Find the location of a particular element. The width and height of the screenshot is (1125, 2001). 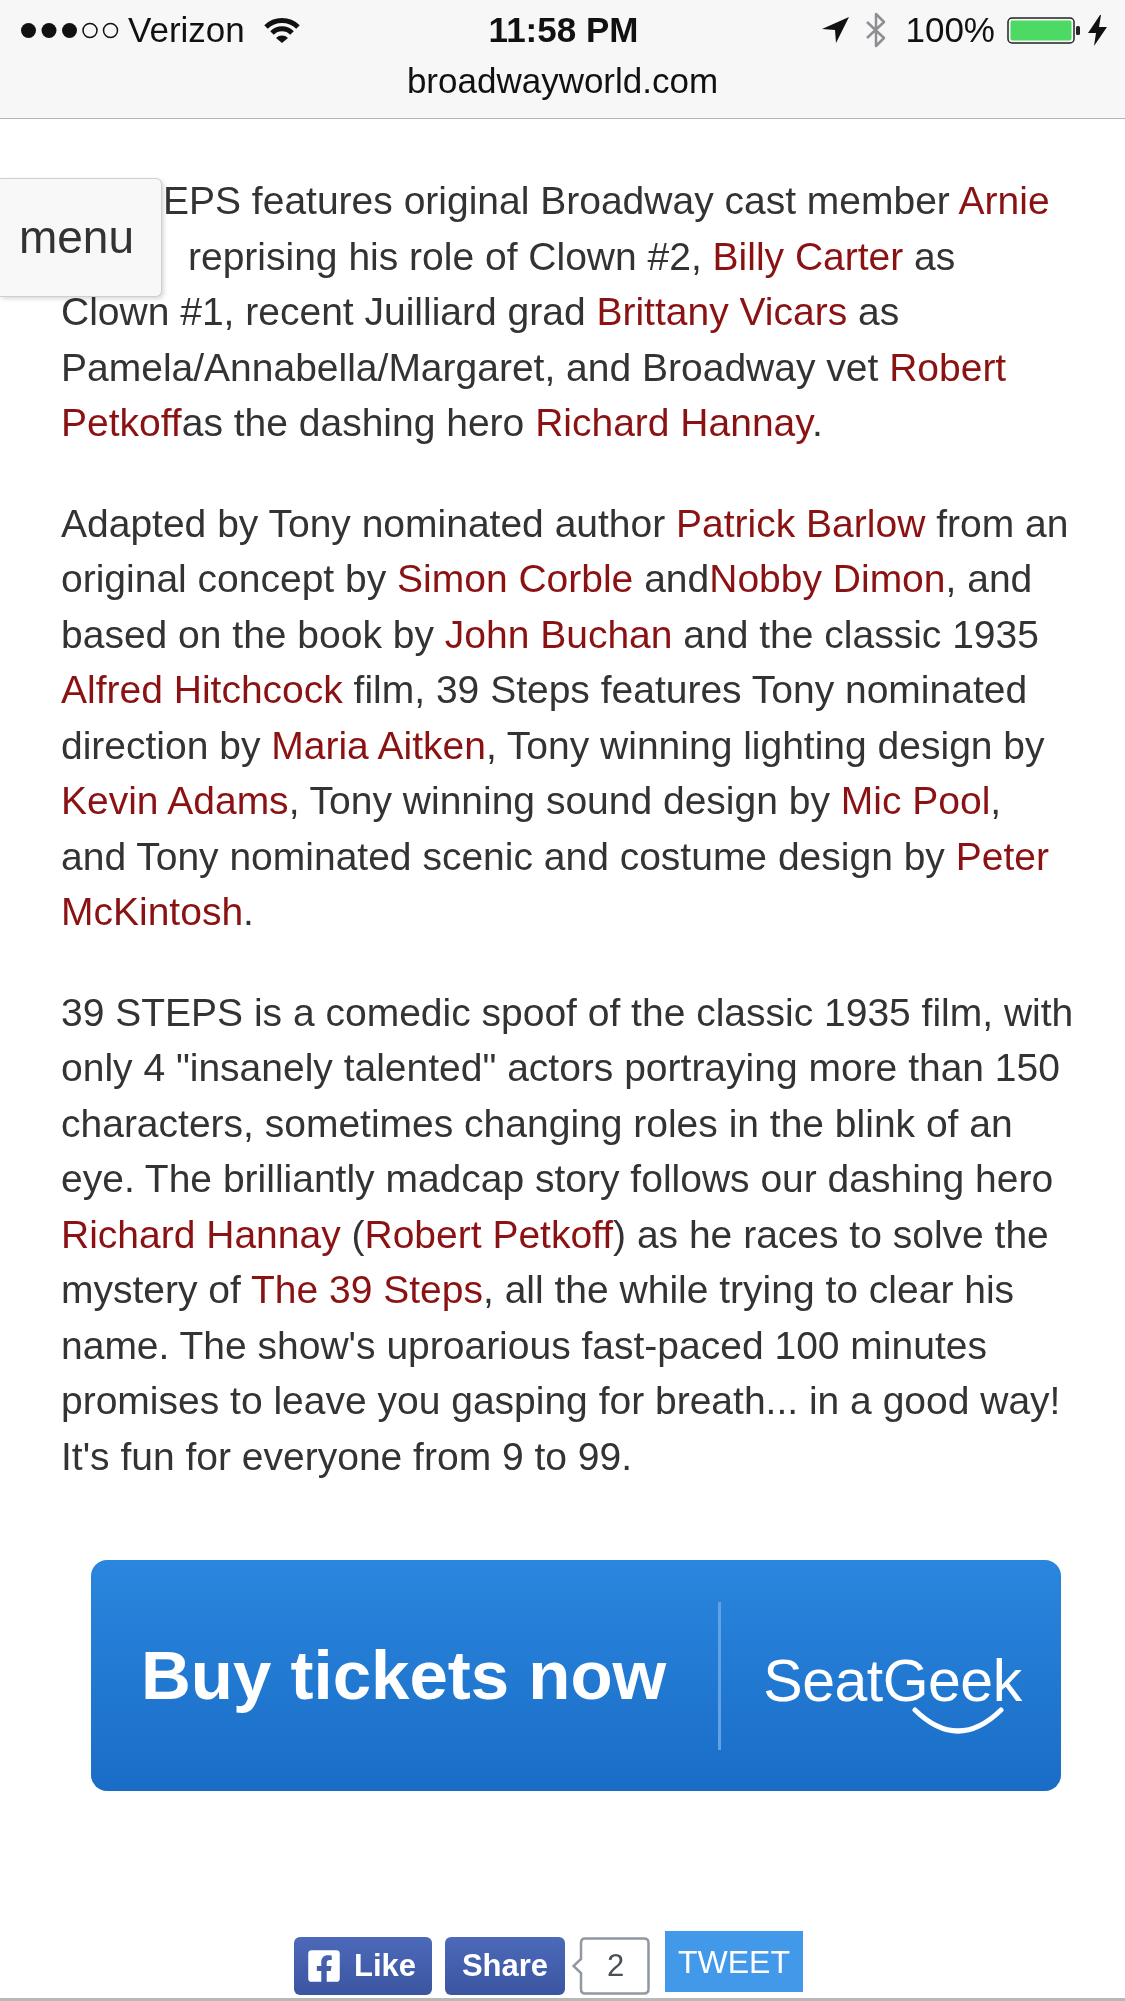

clock-time: 11:58 PM is located at coordinates (563, 29).